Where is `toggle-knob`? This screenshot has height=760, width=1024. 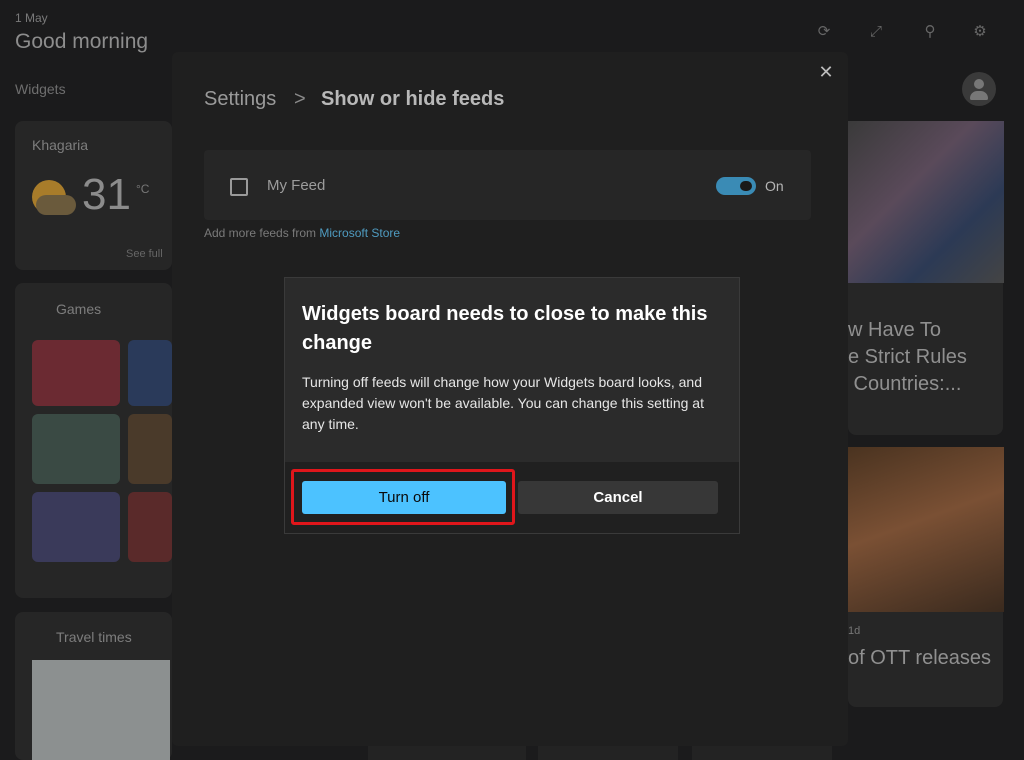
toggle-knob is located at coordinates (746, 186).